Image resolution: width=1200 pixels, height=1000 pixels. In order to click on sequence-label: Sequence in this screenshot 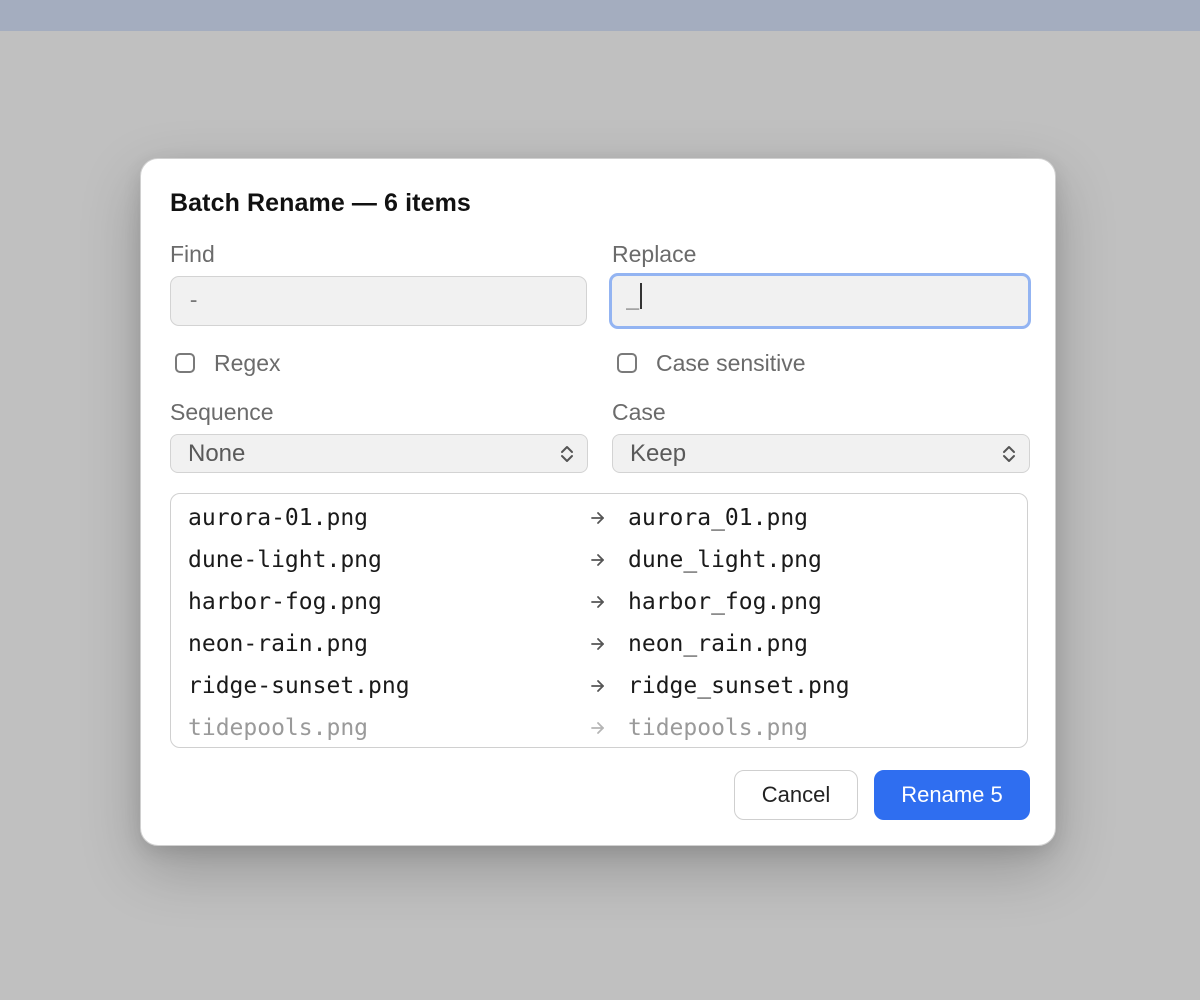, I will do `click(222, 412)`.